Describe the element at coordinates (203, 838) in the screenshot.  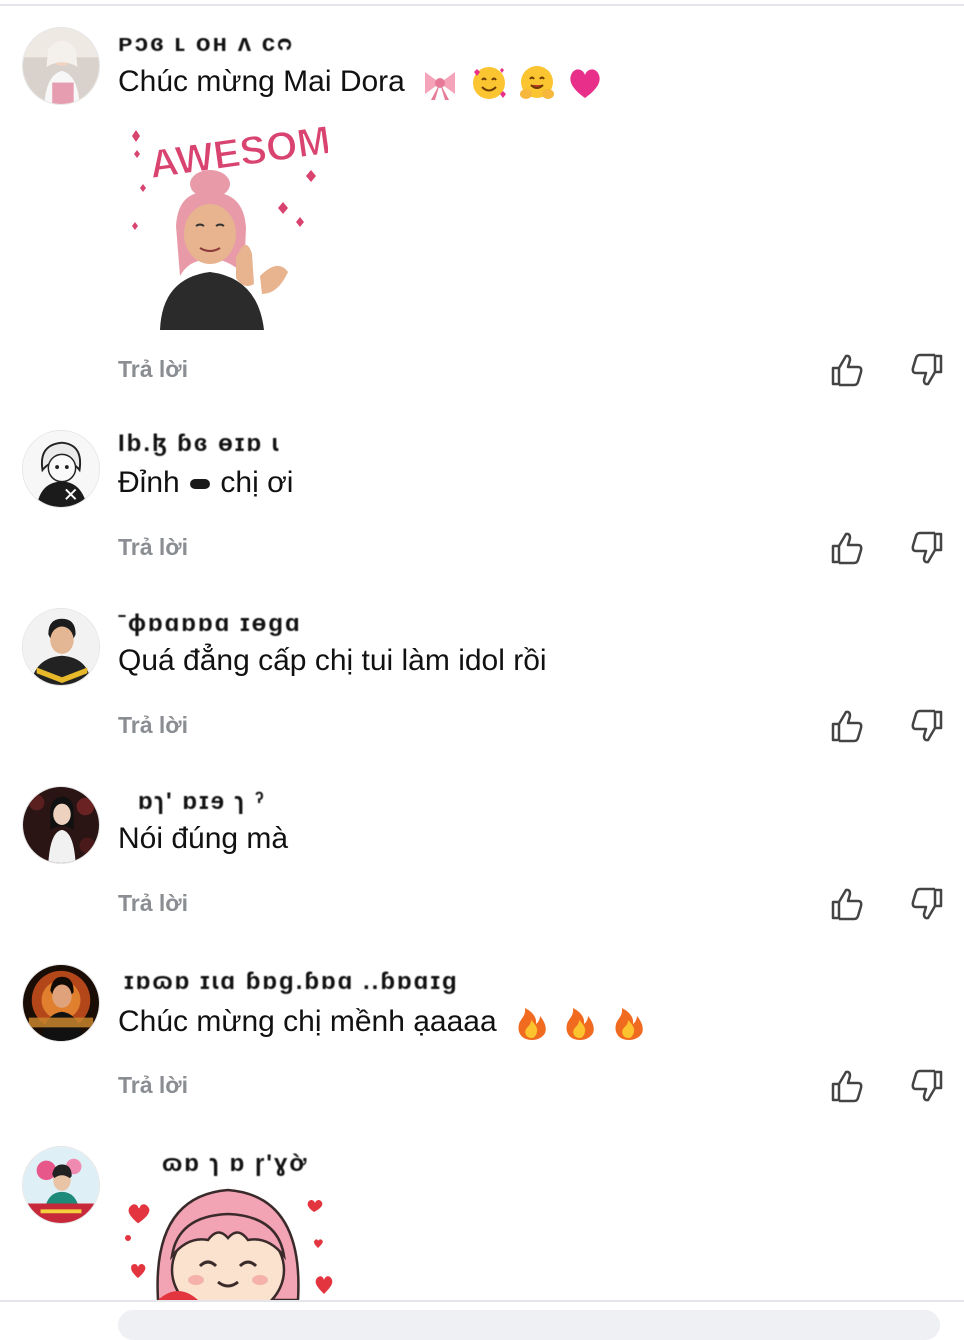
I see `comment-text: Nói đúng mà` at that location.